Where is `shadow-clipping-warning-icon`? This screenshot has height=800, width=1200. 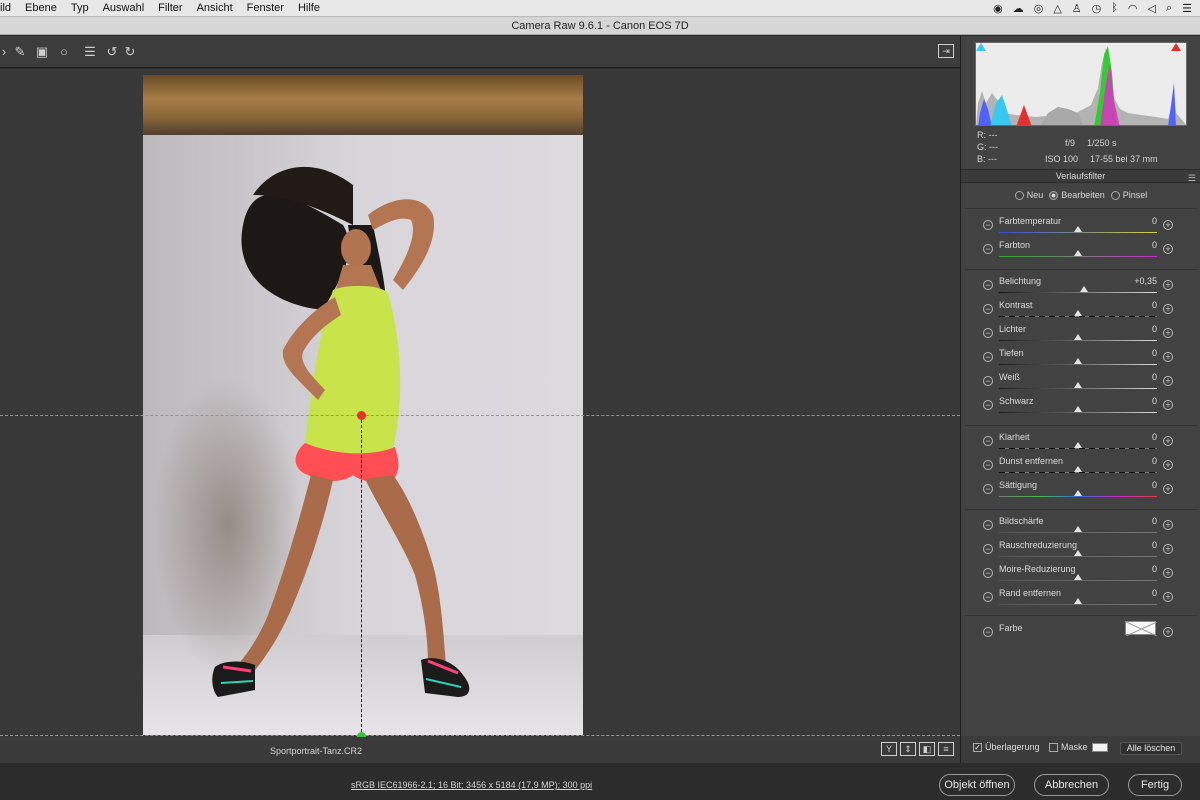
shadow-clipping-warning-icon is located at coordinates (981, 47).